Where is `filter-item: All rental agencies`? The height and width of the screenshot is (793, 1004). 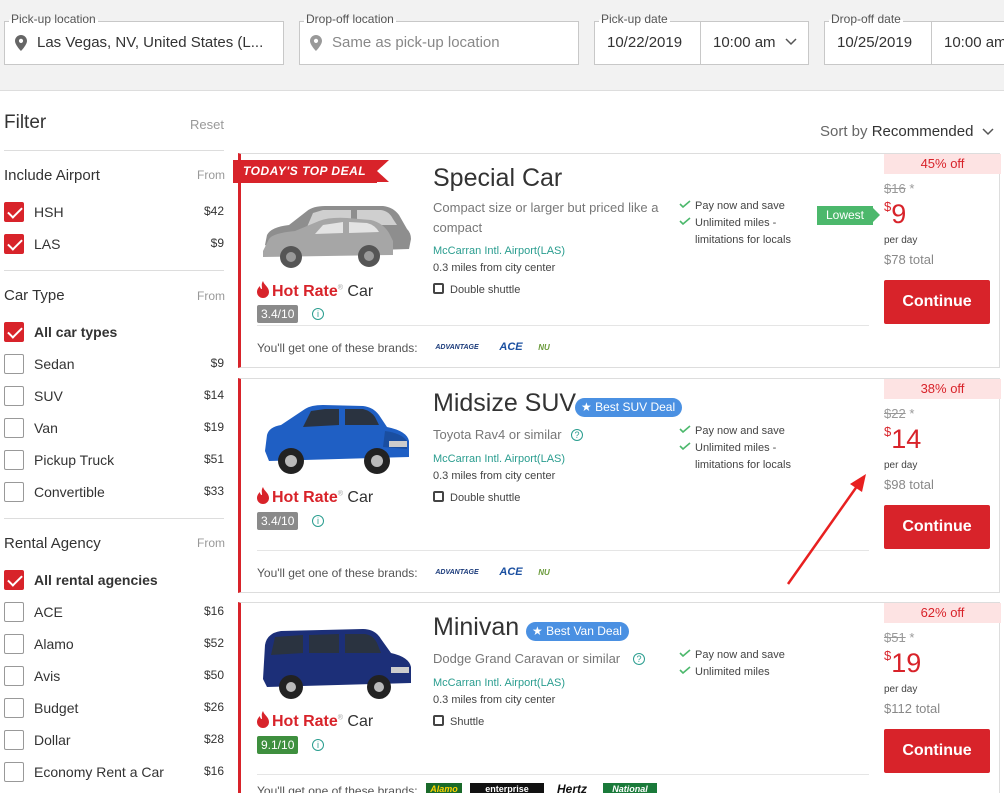
filter-item: All rental agencies is located at coordinates (114, 581).